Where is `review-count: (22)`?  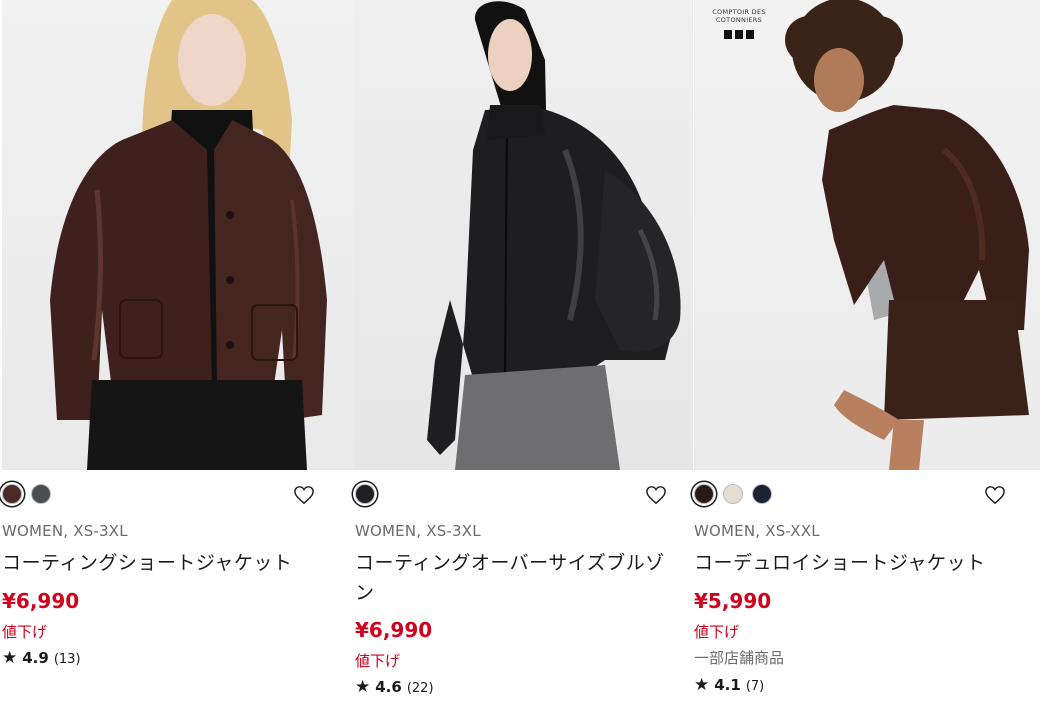 review-count: (22) is located at coordinates (420, 688).